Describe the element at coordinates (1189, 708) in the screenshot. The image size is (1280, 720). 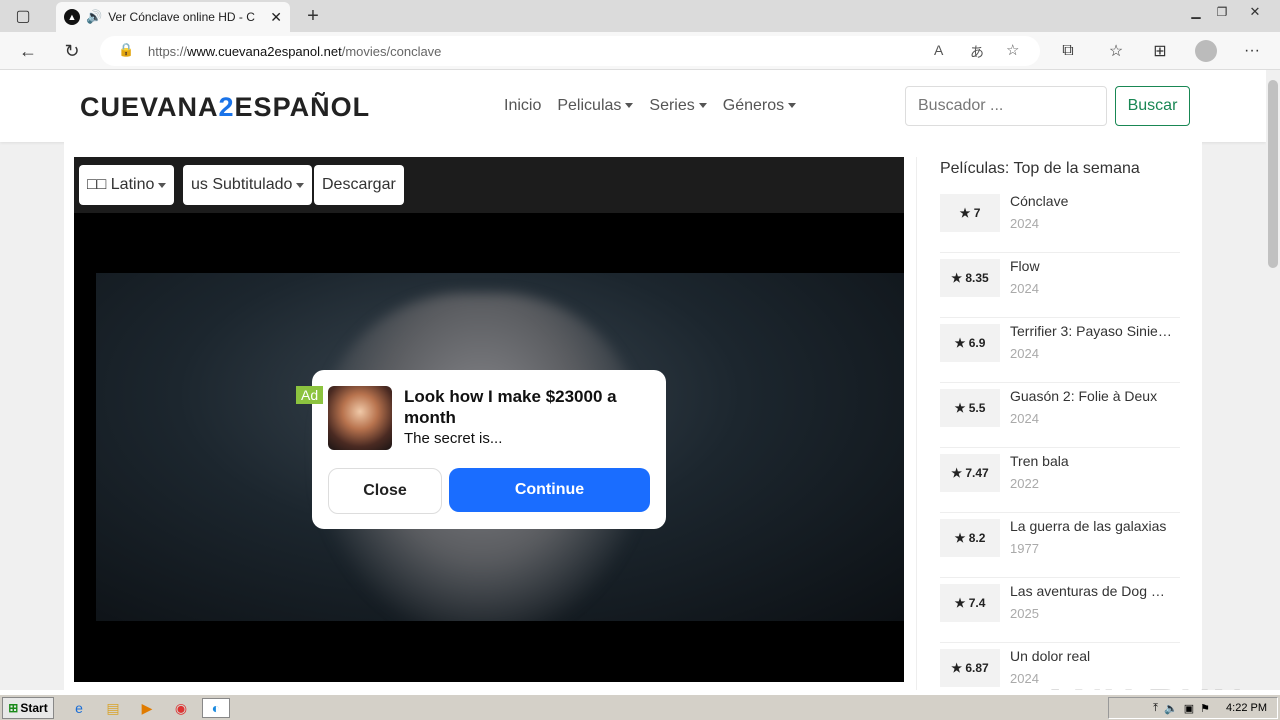
I see `network-icon: ▣` at that location.